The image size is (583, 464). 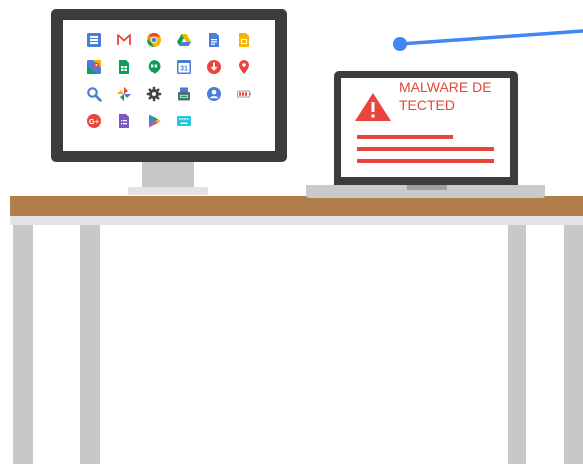 I want to click on monitor-stand, so click(x=168, y=174).